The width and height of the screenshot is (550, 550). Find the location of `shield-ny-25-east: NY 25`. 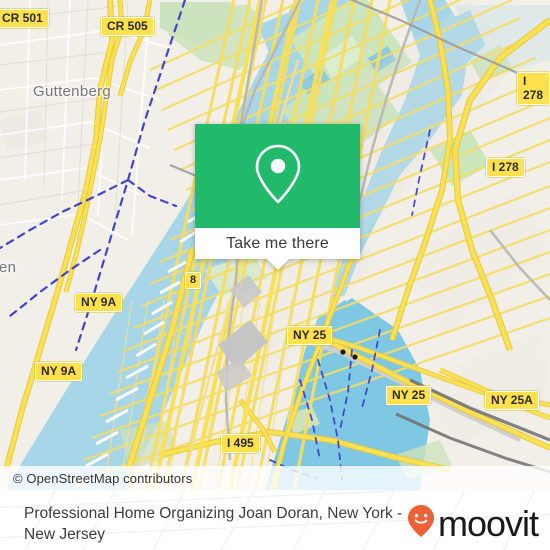

shield-ny-25-east: NY 25 is located at coordinates (409, 395).